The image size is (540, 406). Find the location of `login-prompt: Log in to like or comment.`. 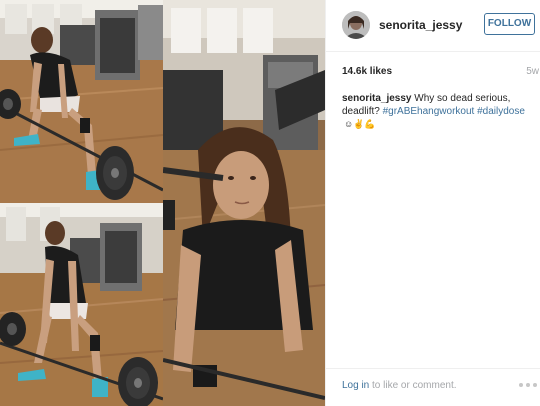

login-prompt: Log in to like or comment. is located at coordinates (399, 385).